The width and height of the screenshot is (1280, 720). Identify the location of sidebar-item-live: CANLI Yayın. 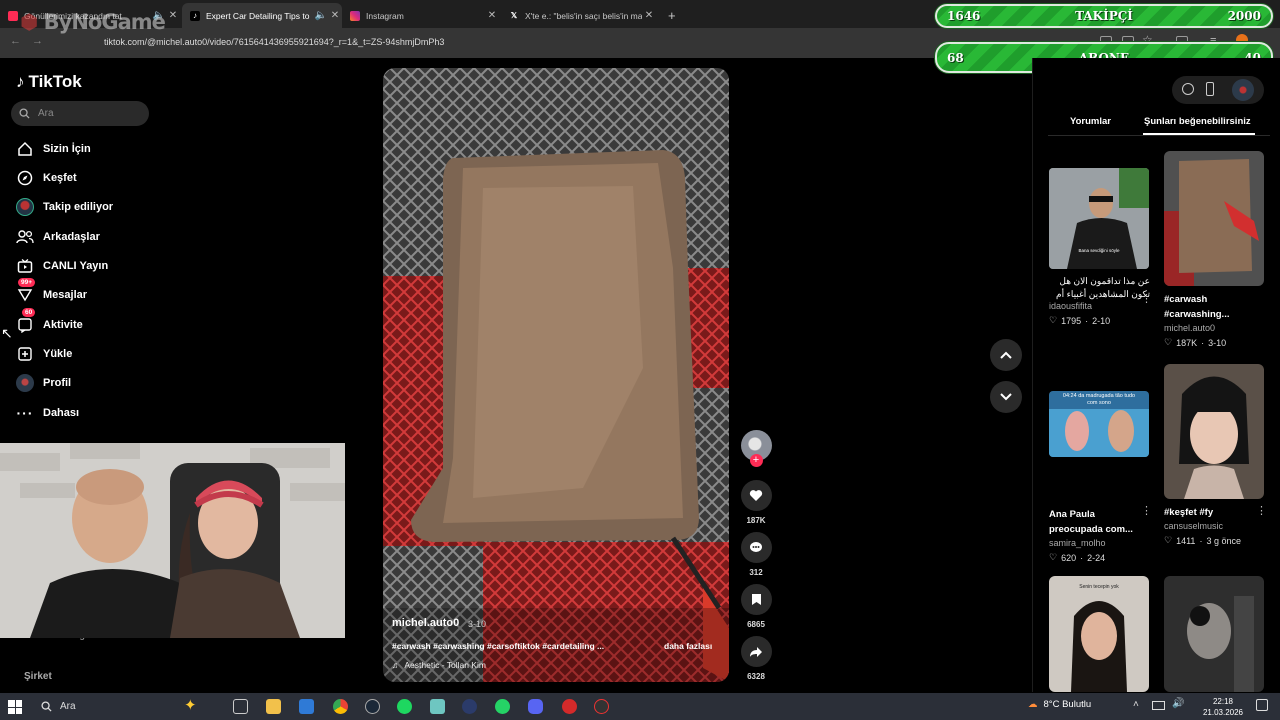
(62, 266).